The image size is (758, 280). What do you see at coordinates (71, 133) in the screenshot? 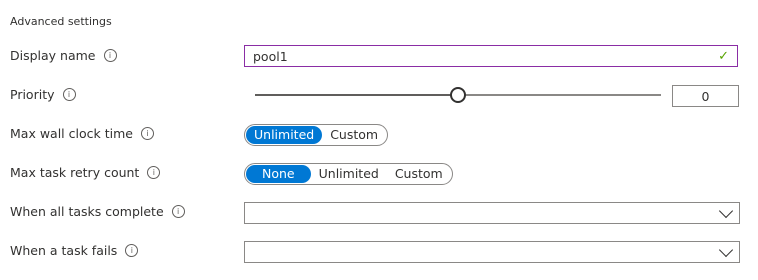
I see `max-wall-clock-label-text: Max wall clock time` at bounding box center [71, 133].